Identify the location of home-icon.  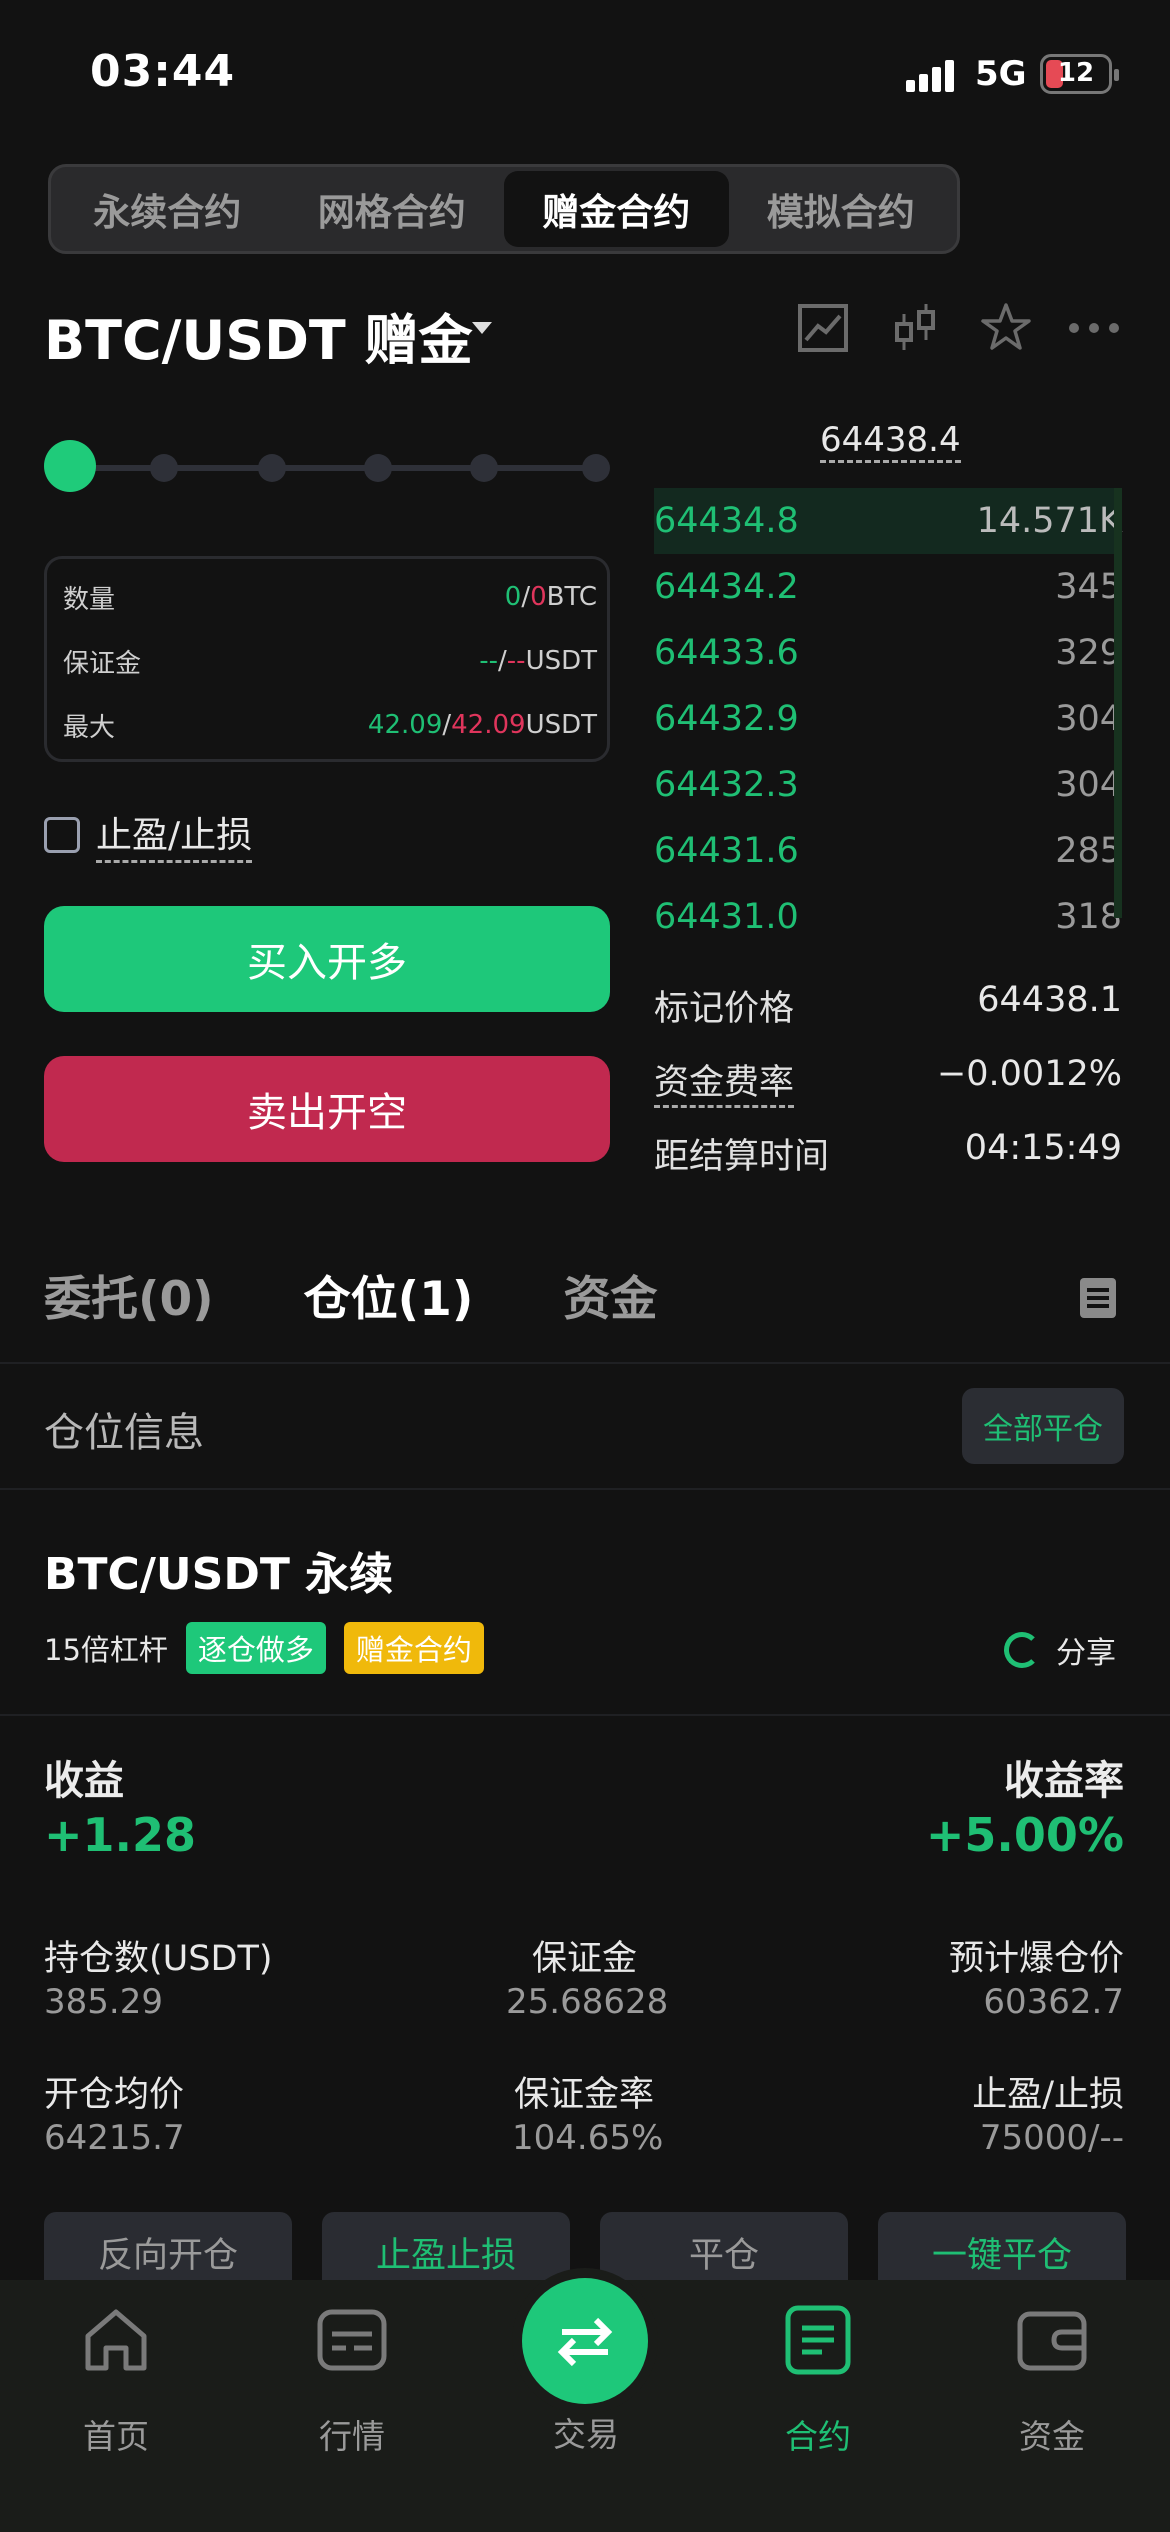
(116, 2340).